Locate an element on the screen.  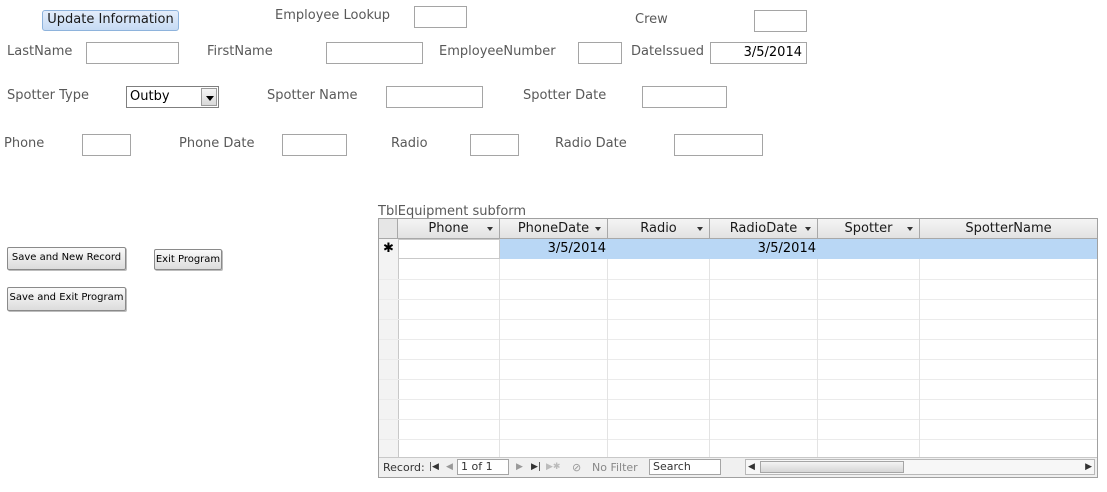
spotter-name-field is located at coordinates (434, 97).